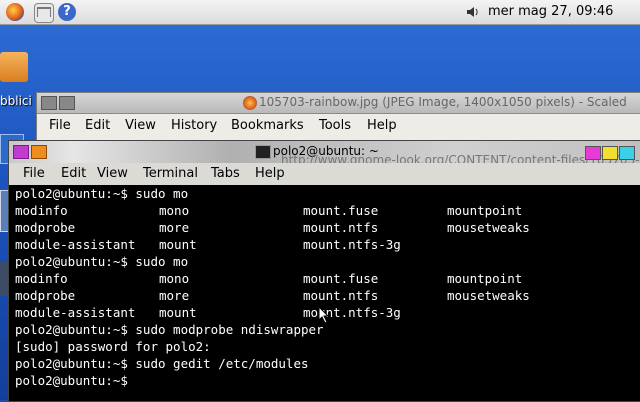 The image size is (640, 402). I want to click on terminal-line-text: polo2@ubuntu:~$, so click(71, 380).